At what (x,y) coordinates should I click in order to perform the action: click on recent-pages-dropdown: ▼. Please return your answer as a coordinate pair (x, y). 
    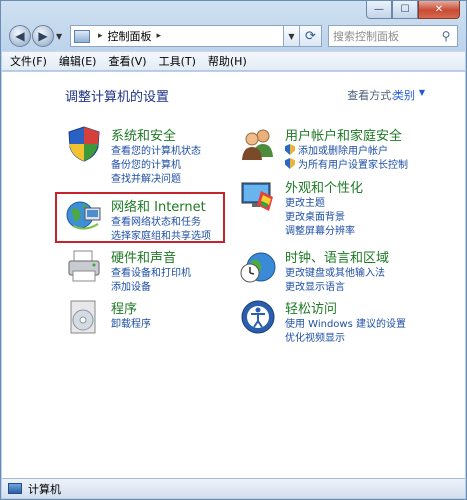
    Looking at the image, I should click on (61, 36).